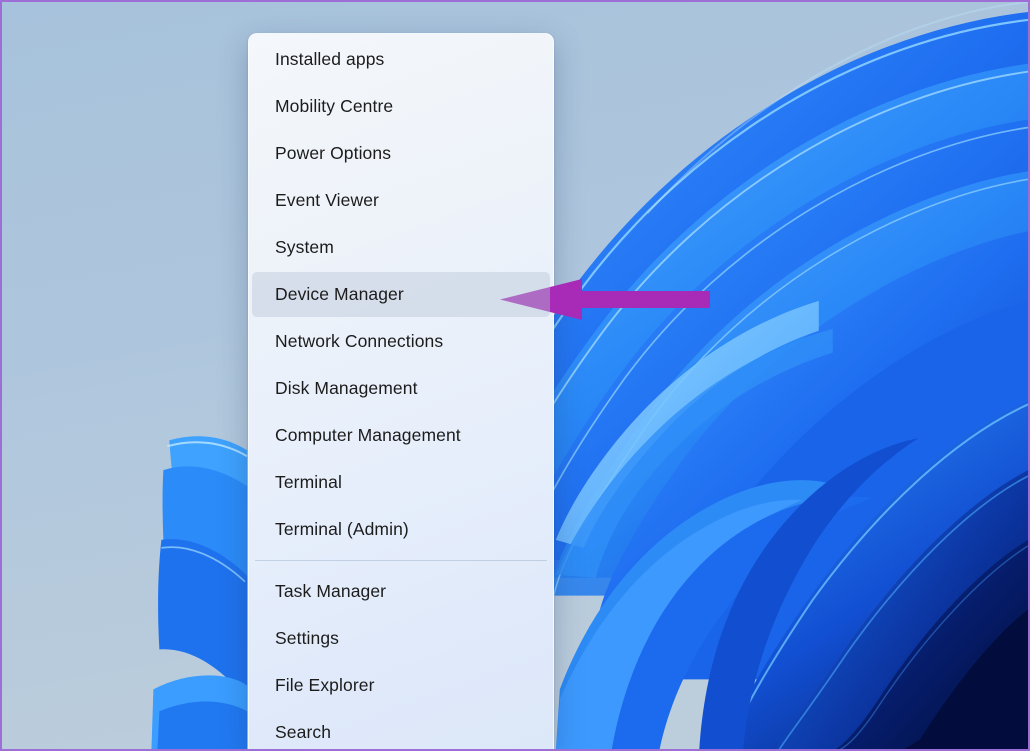 This screenshot has width=1030, height=751. What do you see at coordinates (304, 247) in the screenshot?
I see `menu-item-label: System` at bounding box center [304, 247].